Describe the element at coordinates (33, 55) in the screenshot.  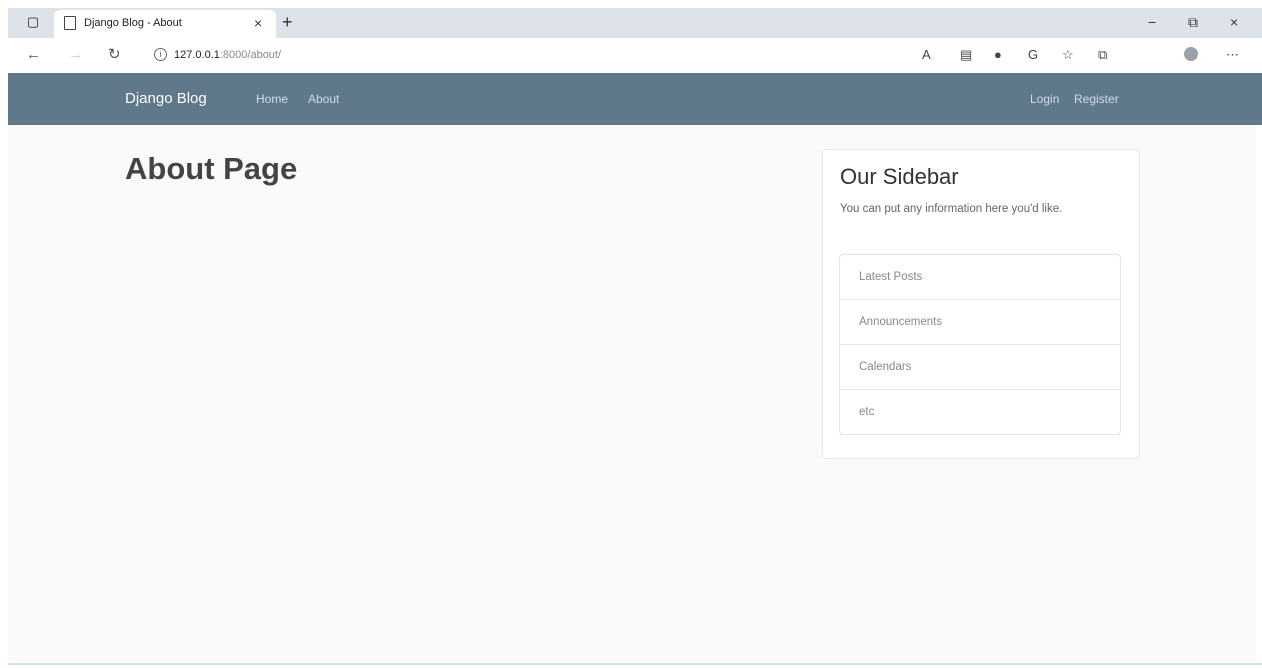
I see `back-arrow-icon: ←` at that location.